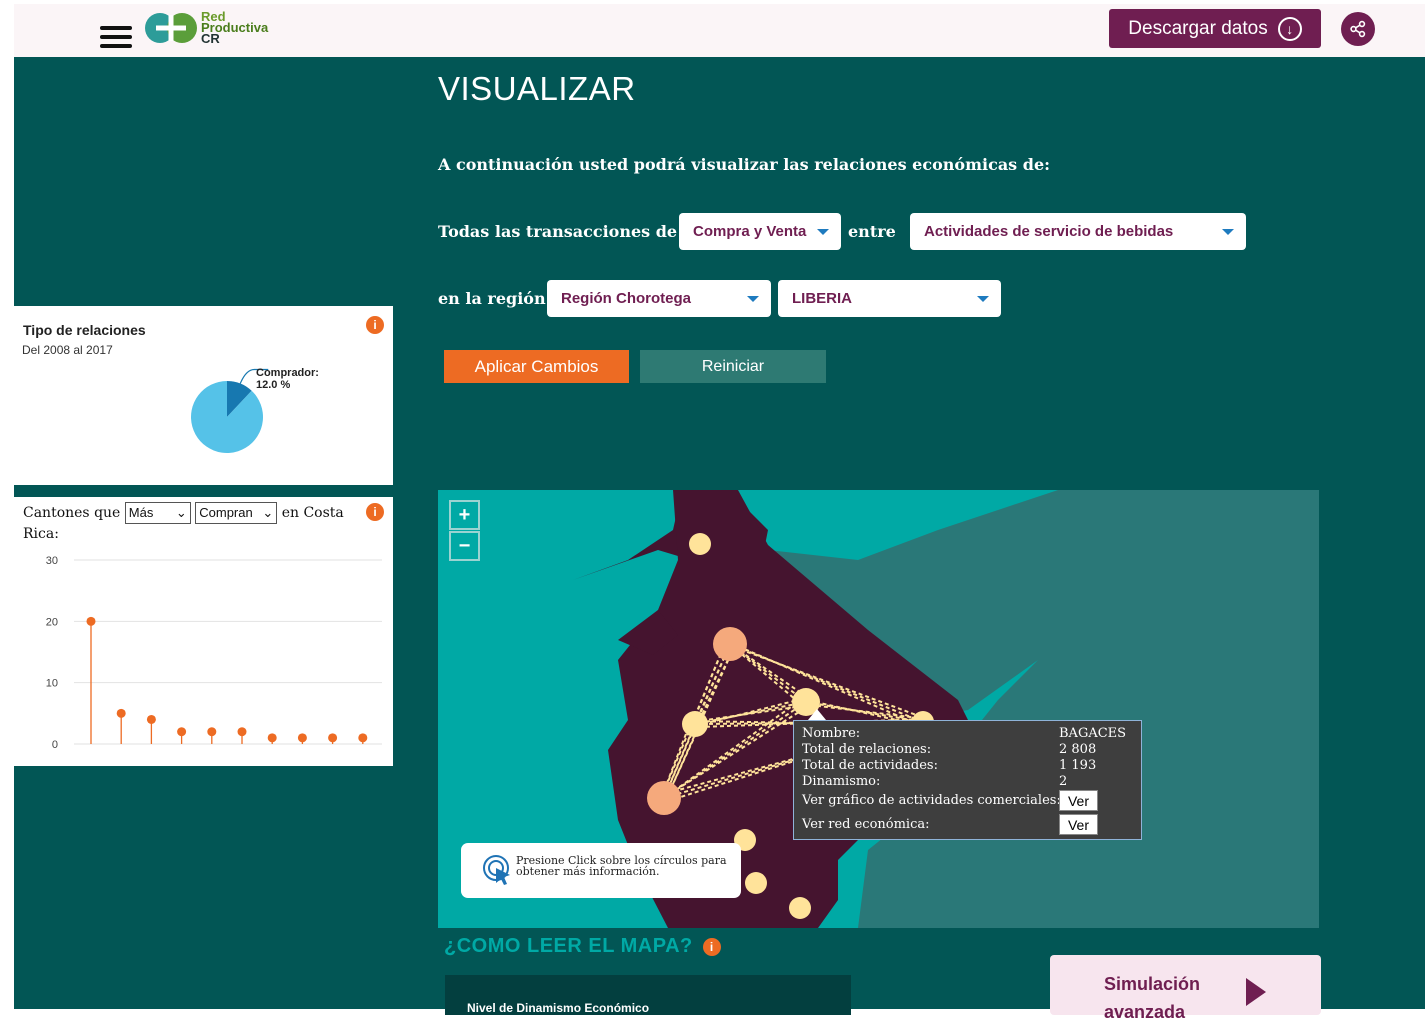  I want to click on page-title: VISUALIZAR, so click(537, 88).